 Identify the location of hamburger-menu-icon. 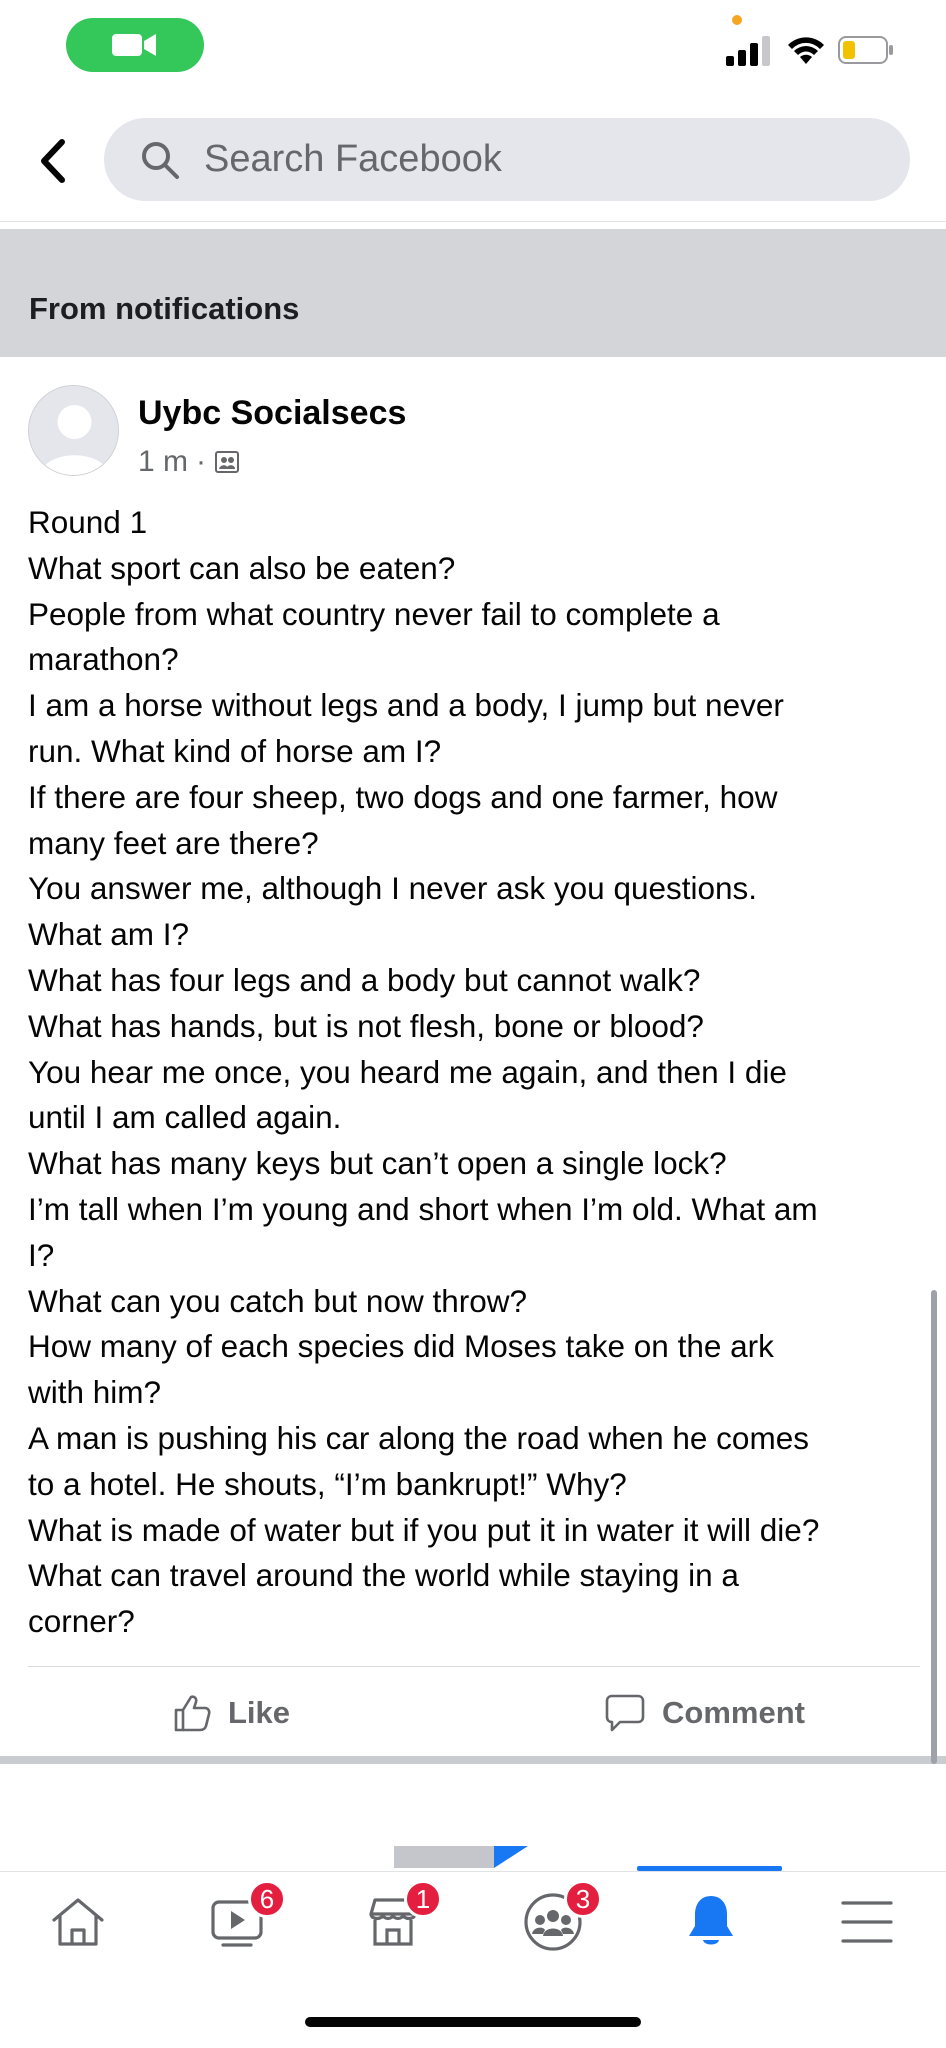
(867, 1922).